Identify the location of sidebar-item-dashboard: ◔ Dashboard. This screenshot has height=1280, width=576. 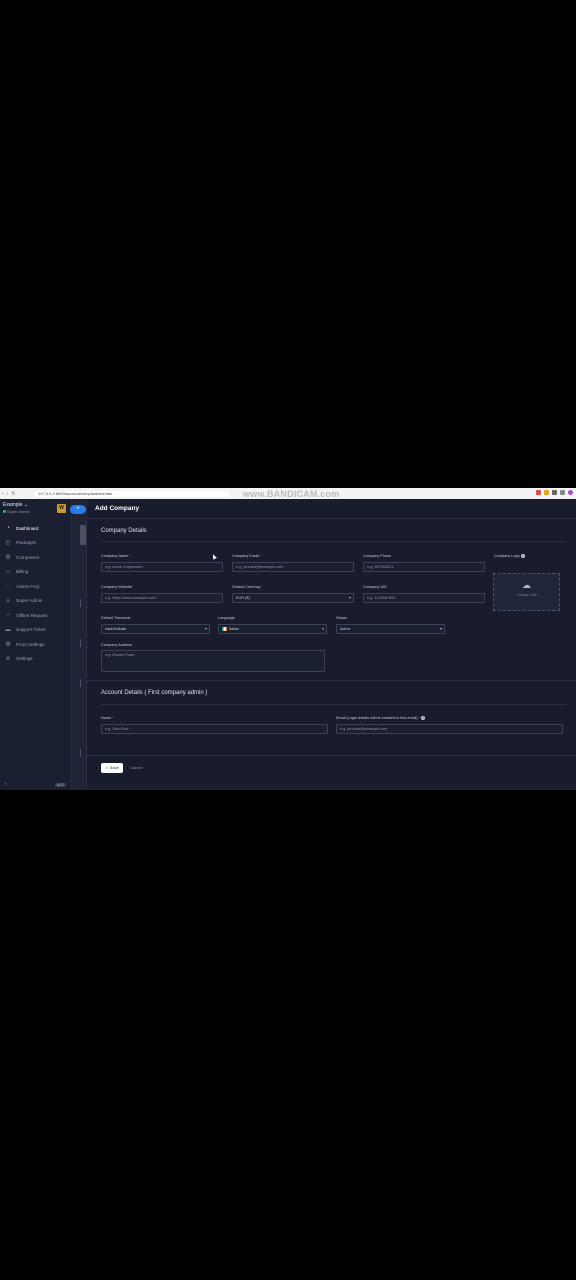
(36, 528).